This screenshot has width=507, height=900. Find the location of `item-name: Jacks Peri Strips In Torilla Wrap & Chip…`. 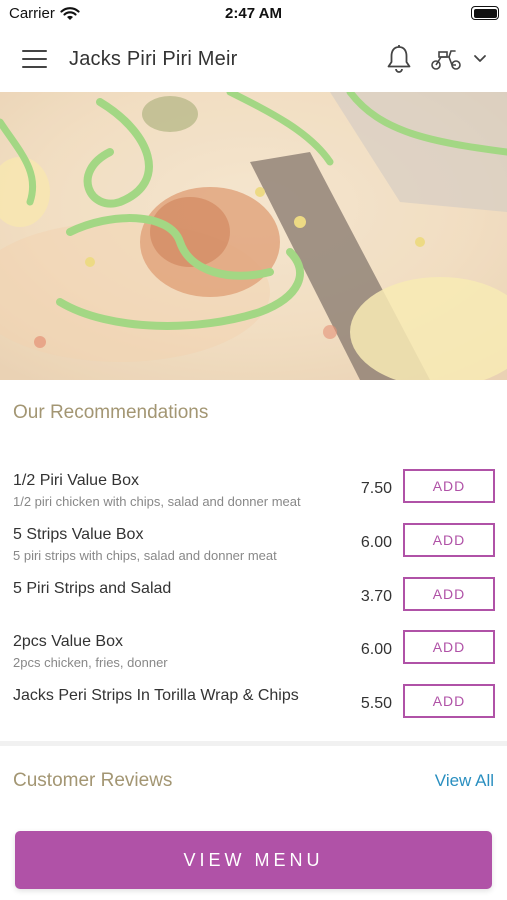

item-name: Jacks Peri Strips In Torilla Wrap & Chip… is located at coordinates (156, 695).